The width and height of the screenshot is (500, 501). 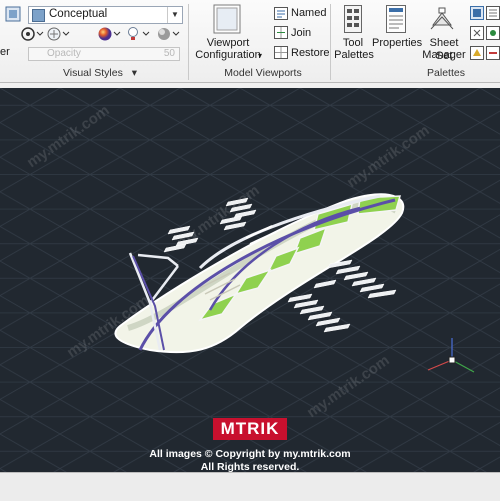 I want to click on visual-style-dropdown: Conceptual ▼, so click(x=105, y=15).